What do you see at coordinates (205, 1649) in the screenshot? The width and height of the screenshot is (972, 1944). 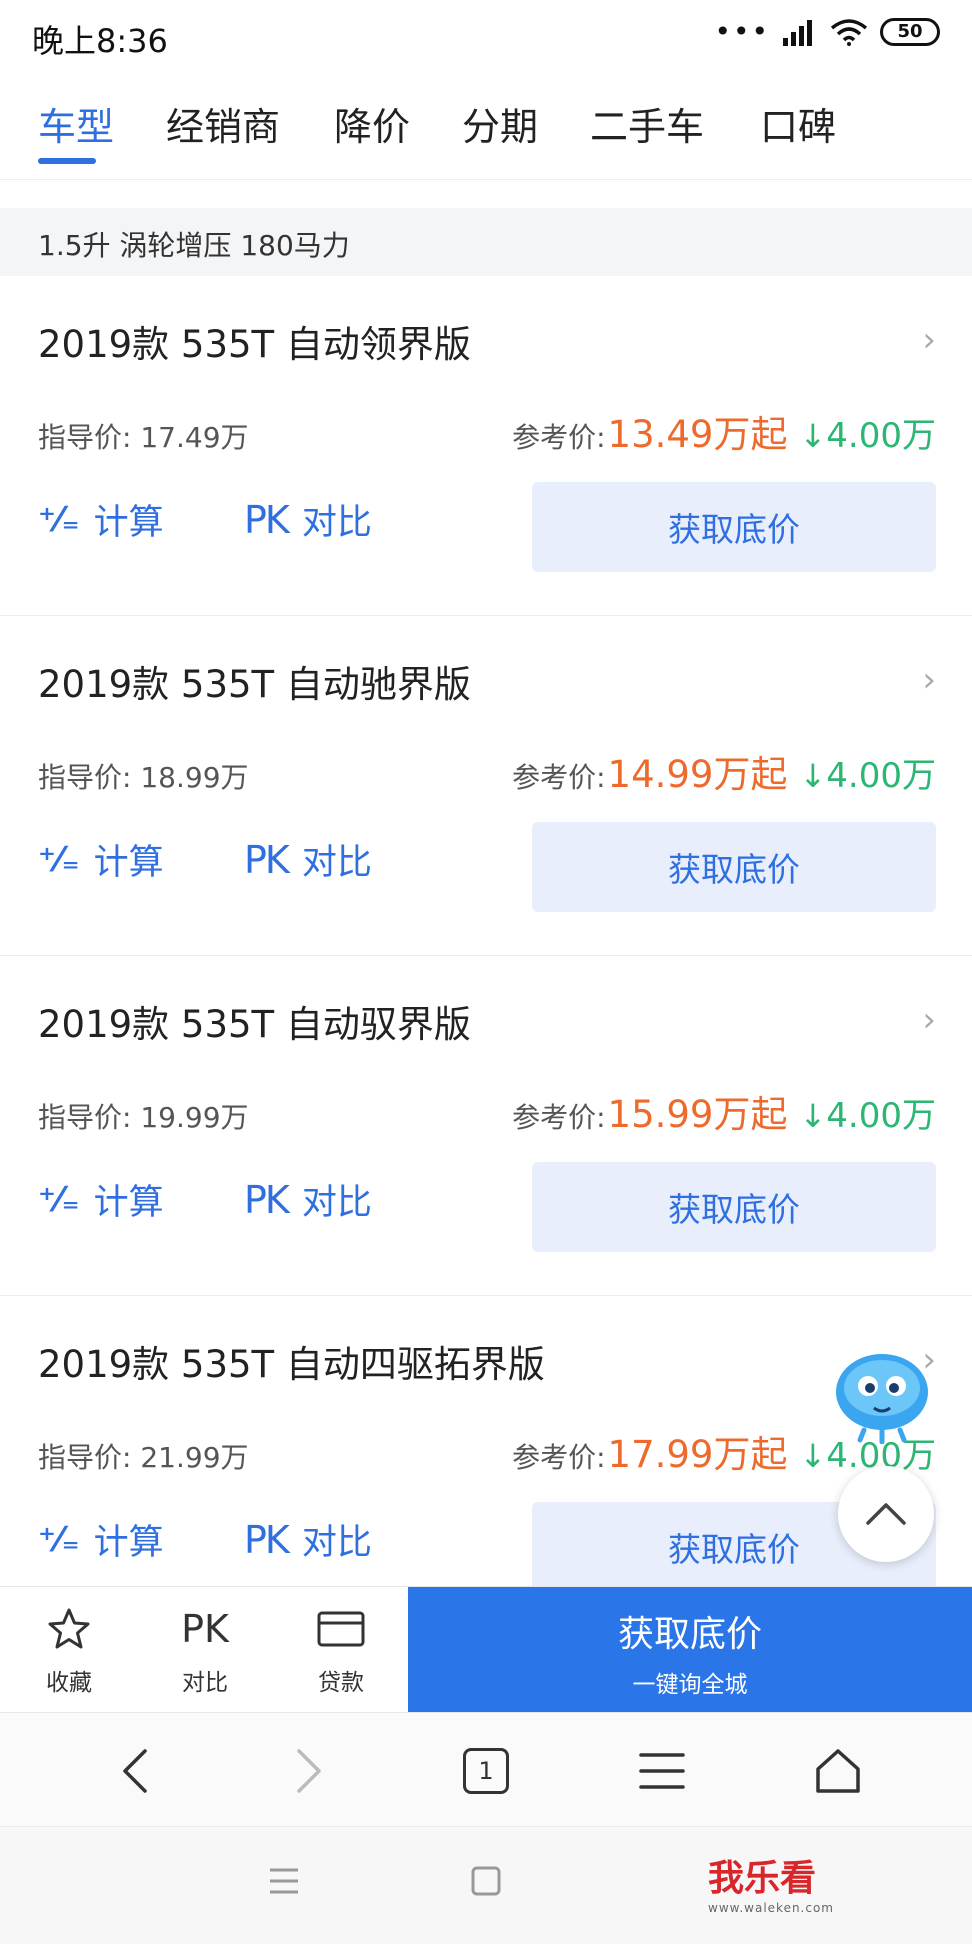 I see `compare-action-button: PK 对比` at bounding box center [205, 1649].